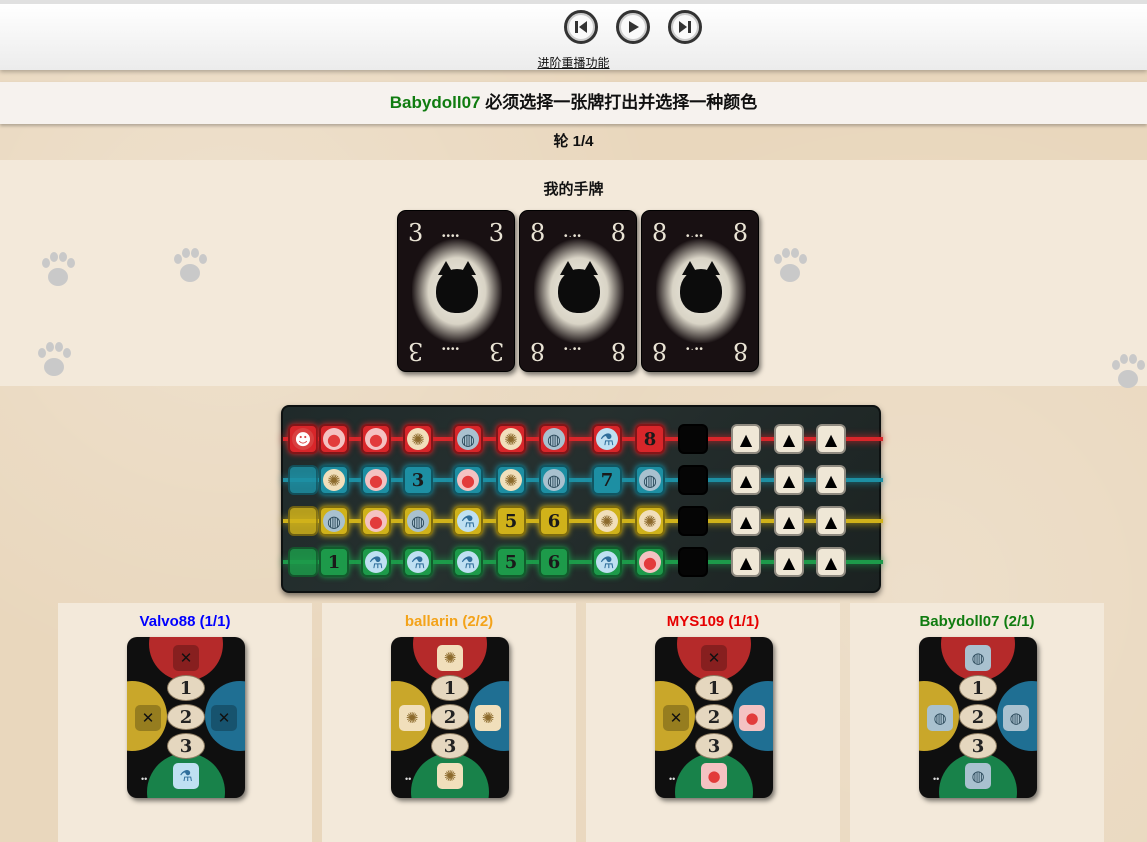 Image resolution: width=1147 pixels, height=842 pixels. What do you see at coordinates (449, 621) in the screenshot?
I see `player-name: ballarin (2/2)` at bounding box center [449, 621].